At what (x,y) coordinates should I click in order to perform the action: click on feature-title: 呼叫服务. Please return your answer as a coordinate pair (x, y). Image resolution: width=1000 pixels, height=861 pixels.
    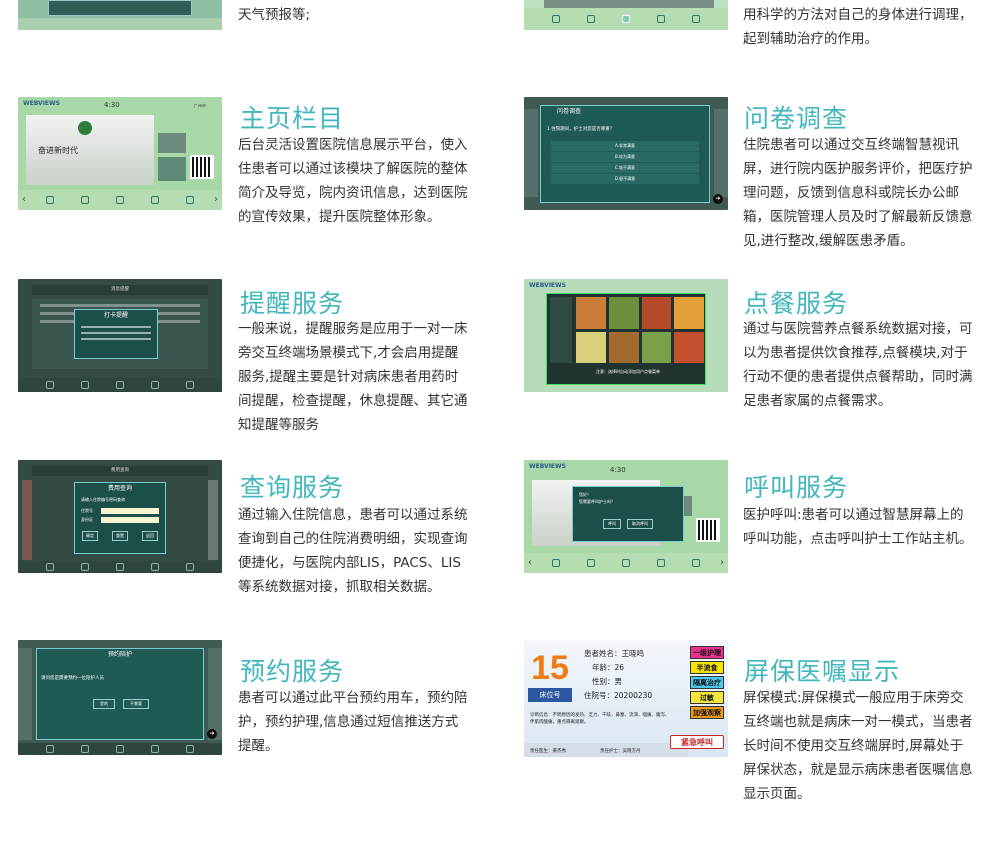
    Looking at the image, I should click on (796, 487).